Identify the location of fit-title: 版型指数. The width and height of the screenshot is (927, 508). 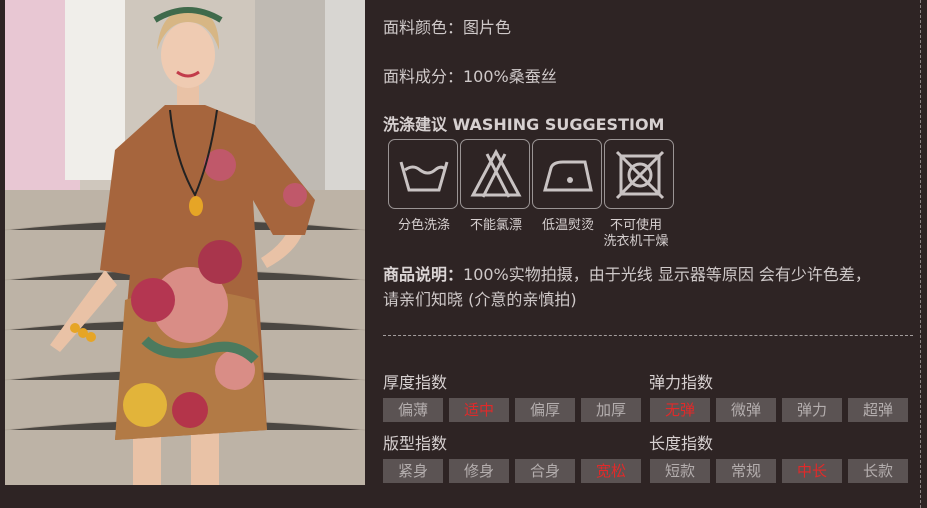
(415, 443).